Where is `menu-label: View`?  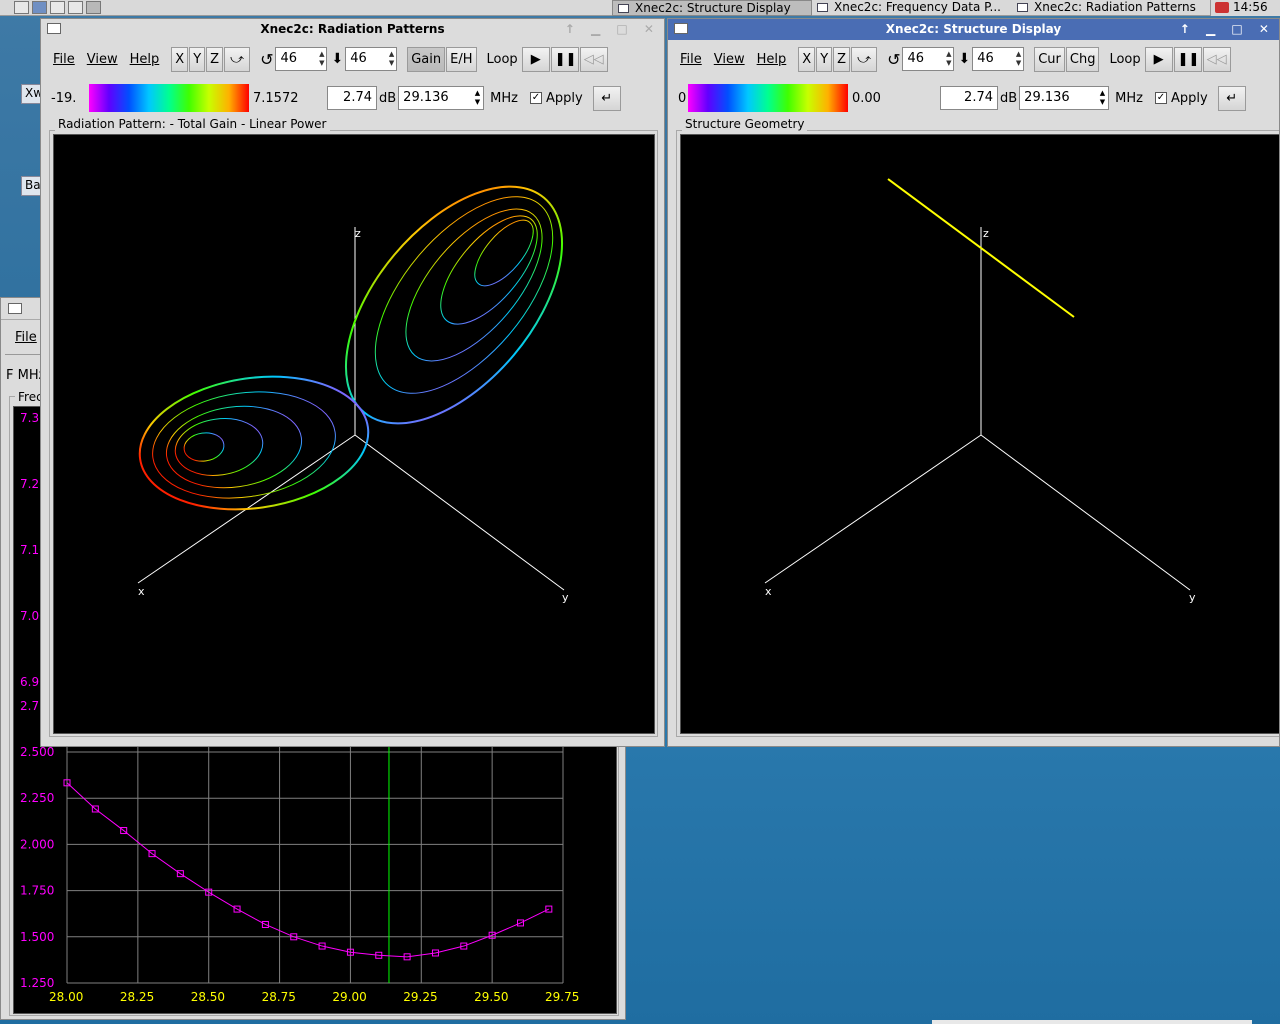 menu-label: View is located at coordinates (729, 59).